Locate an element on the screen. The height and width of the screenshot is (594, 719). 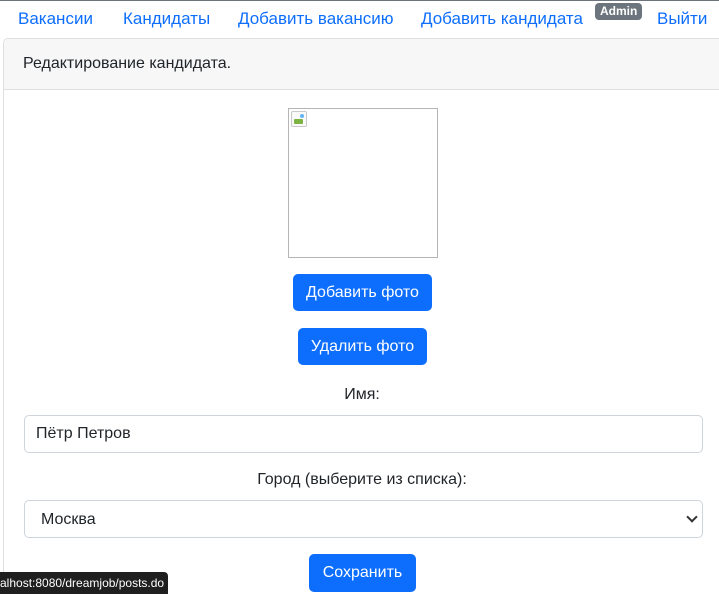
city-select-value: Москва is located at coordinates (68, 519).